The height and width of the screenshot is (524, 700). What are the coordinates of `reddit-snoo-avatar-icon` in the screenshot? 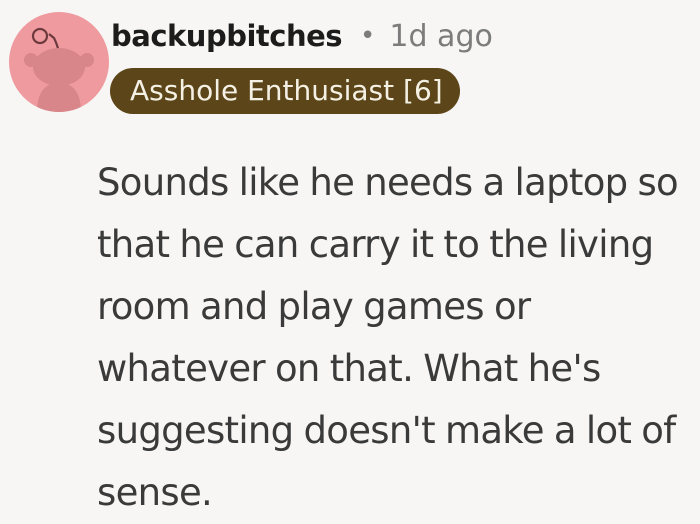 It's located at (59, 69).